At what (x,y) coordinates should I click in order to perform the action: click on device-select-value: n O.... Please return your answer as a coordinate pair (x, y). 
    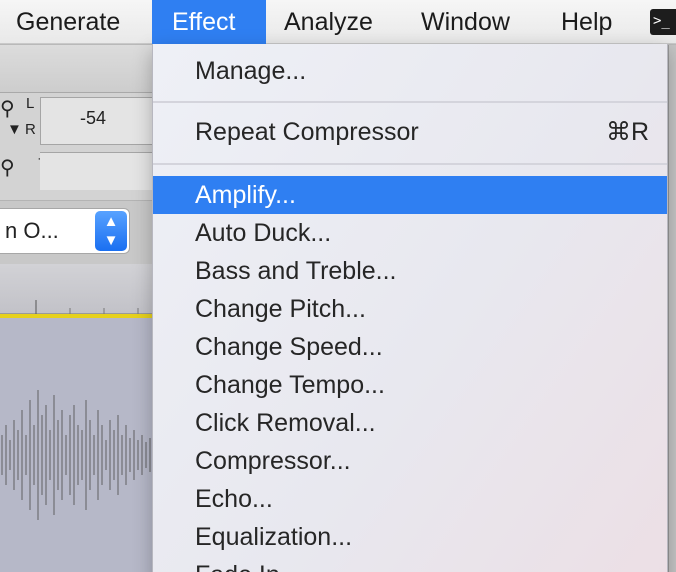
    Looking at the image, I should click on (32, 230).